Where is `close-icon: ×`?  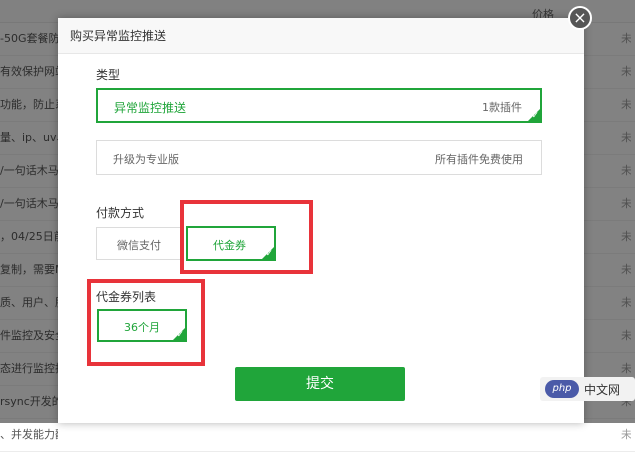
close-icon: × is located at coordinates (580, 18).